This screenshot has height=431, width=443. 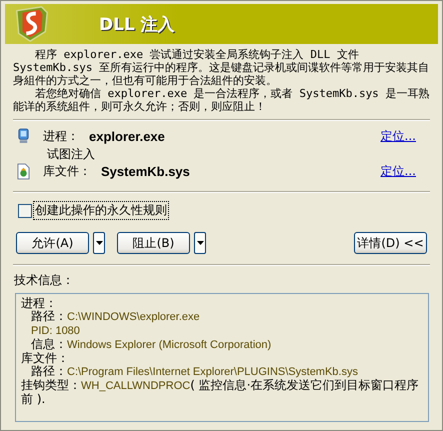 What do you see at coordinates (151, 345) in the screenshot?
I see `info-line: 信息：Windows Explorer (Microsoft Corporation)` at bounding box center [151, 345].